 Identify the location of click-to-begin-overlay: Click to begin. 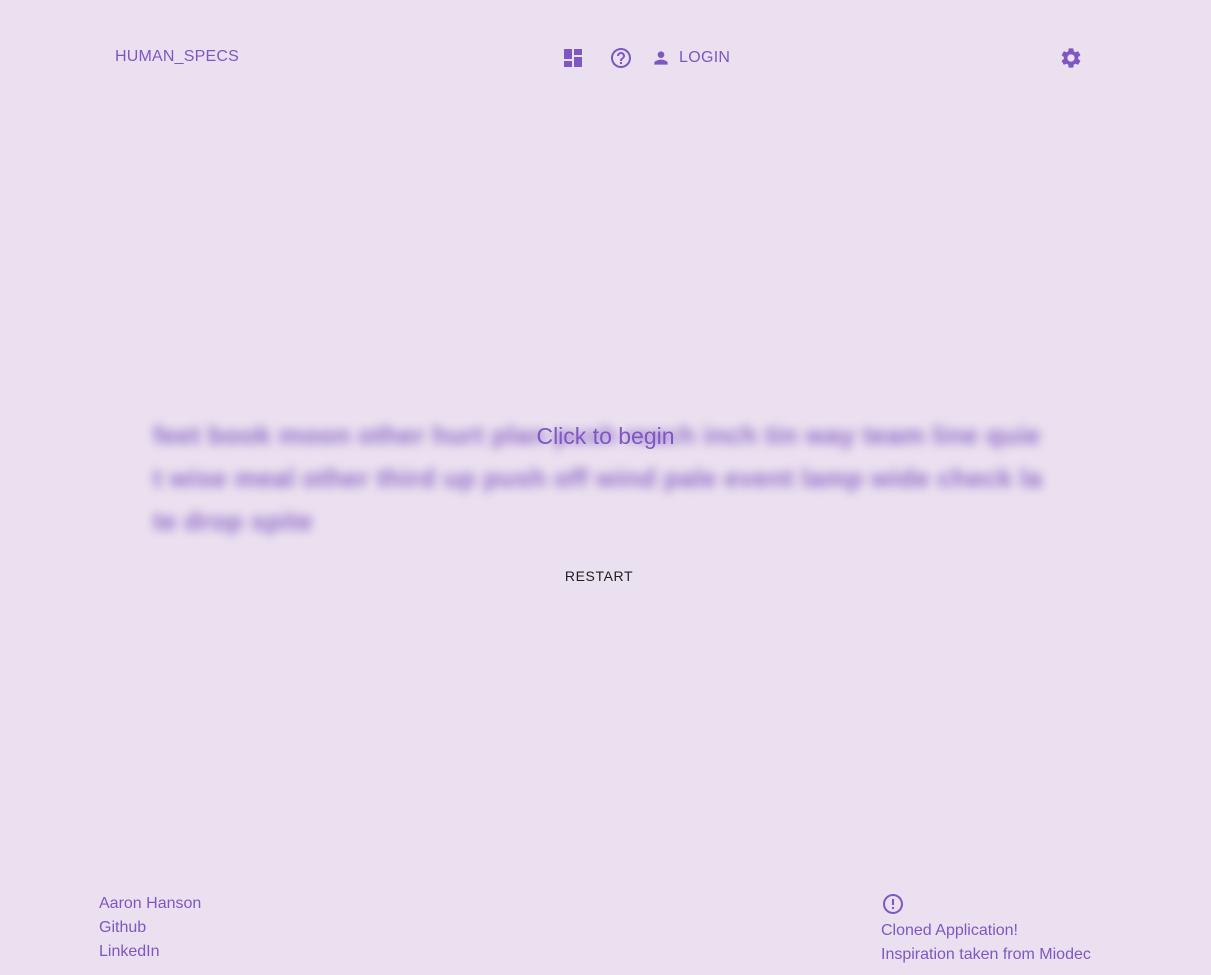
(605, 436).